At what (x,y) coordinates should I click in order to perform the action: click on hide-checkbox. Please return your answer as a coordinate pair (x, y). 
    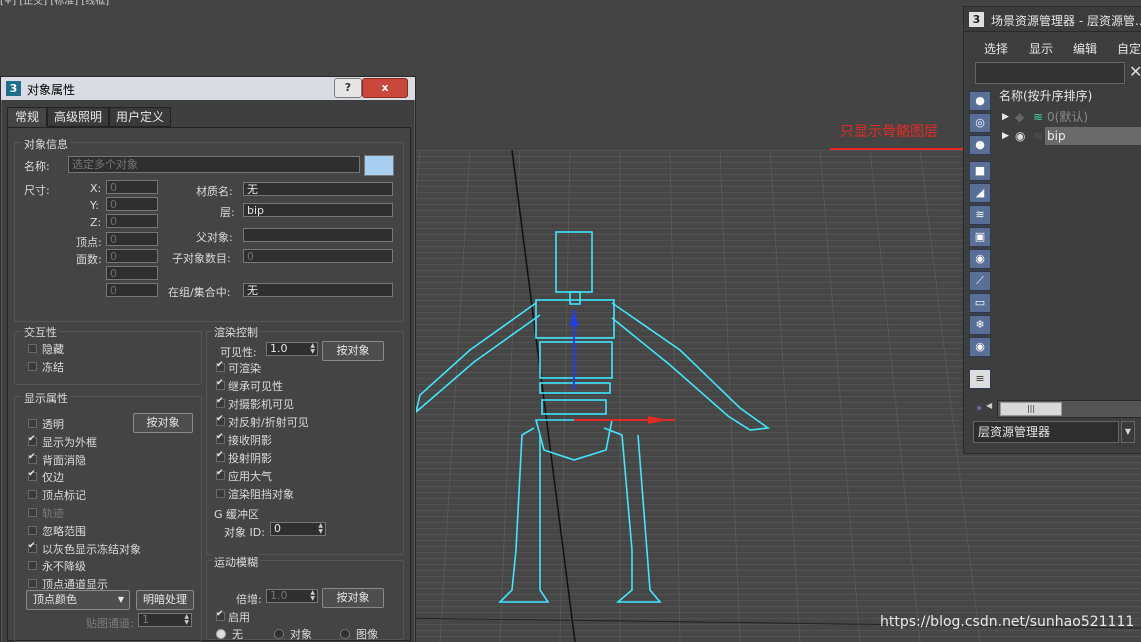
    Looking at the image, I should click on (32, 348).